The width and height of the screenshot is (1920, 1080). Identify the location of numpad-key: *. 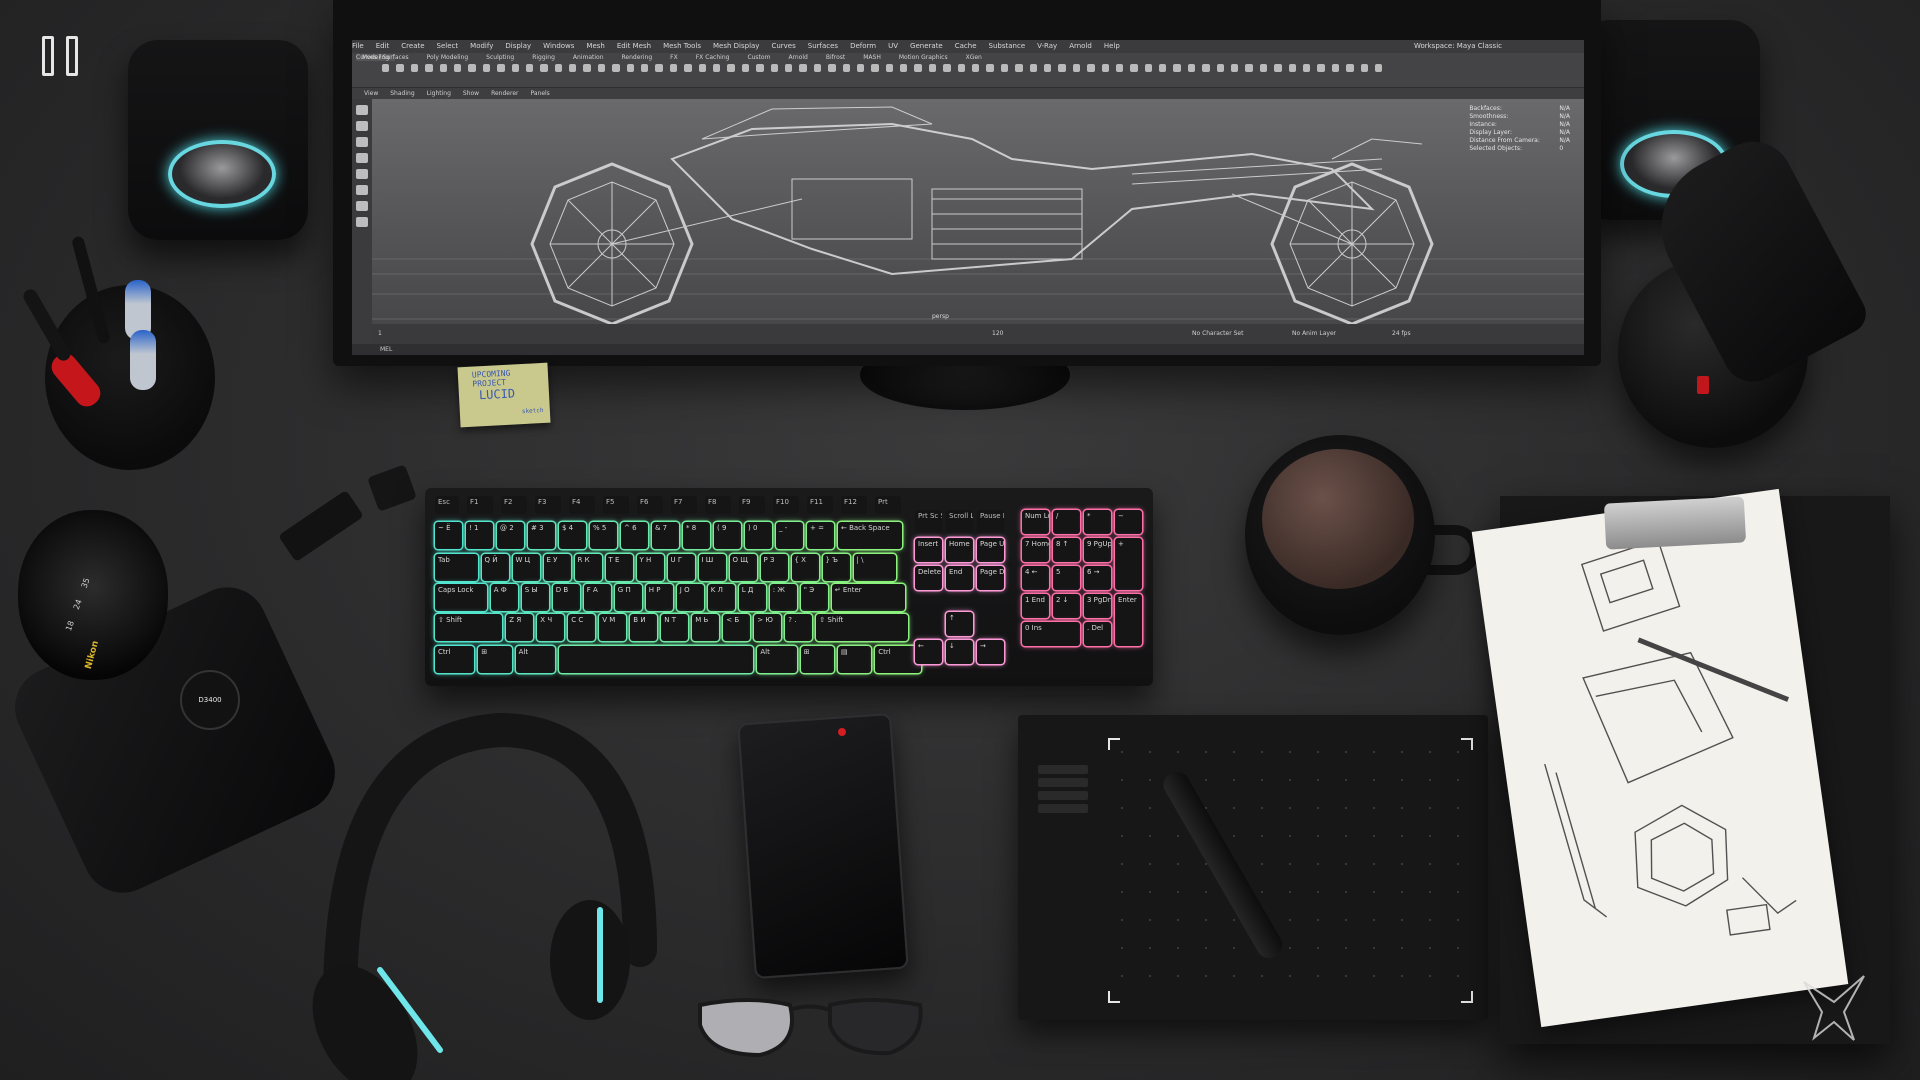
(1097, 522).